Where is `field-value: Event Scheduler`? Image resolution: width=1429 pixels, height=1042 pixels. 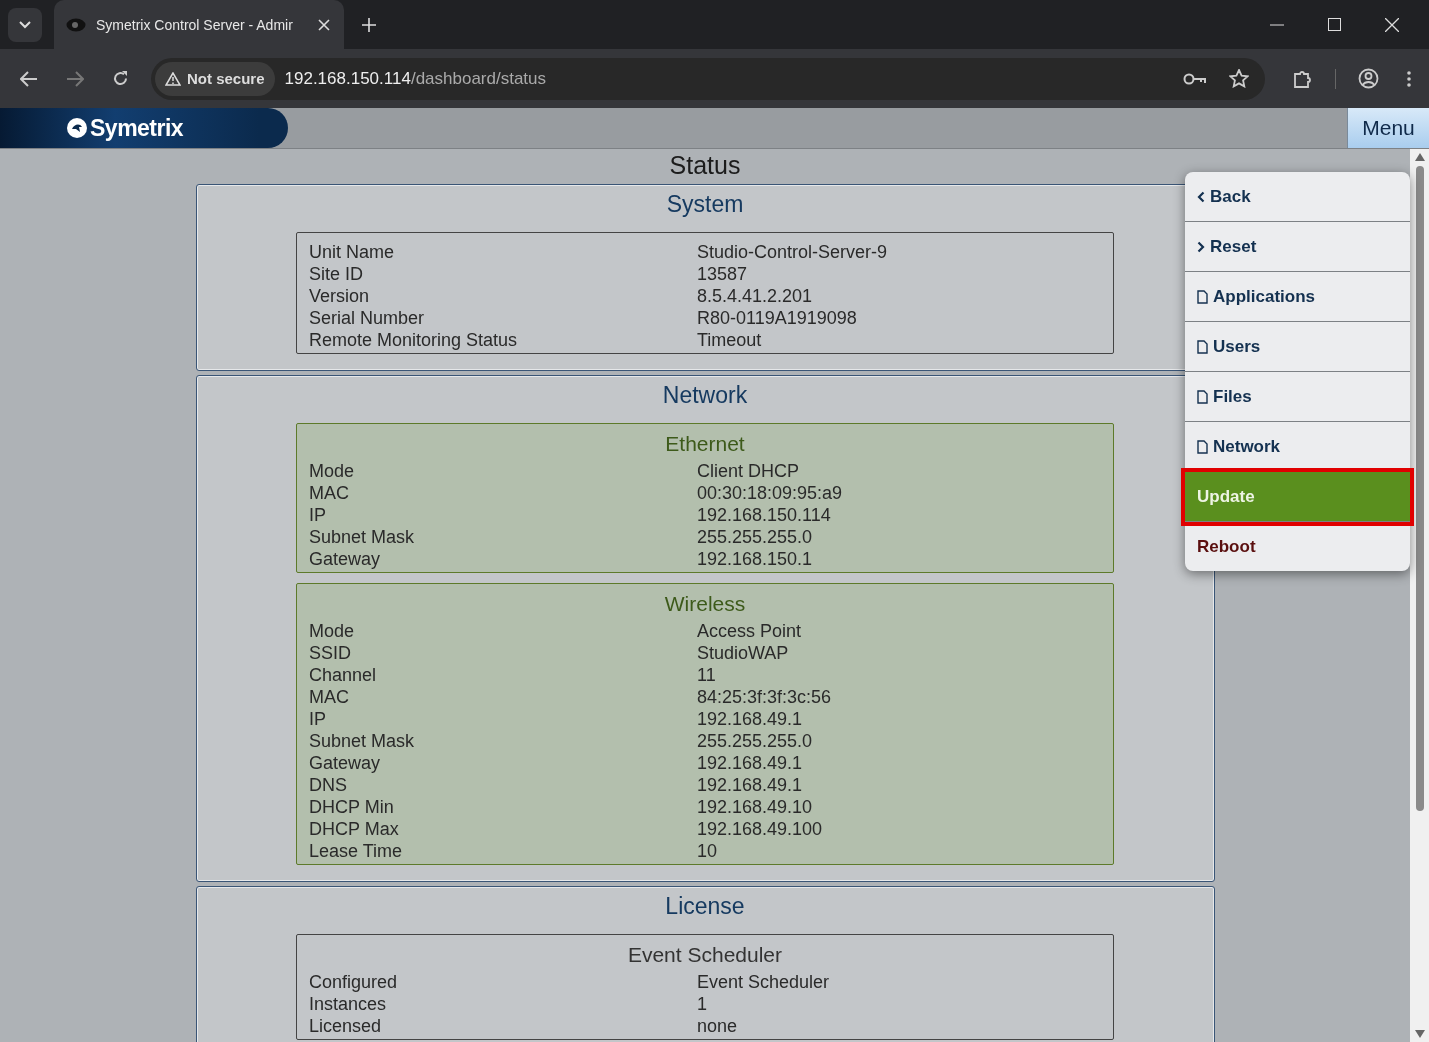 field-value: Event Scheduler is located at coordinates (764, 982).